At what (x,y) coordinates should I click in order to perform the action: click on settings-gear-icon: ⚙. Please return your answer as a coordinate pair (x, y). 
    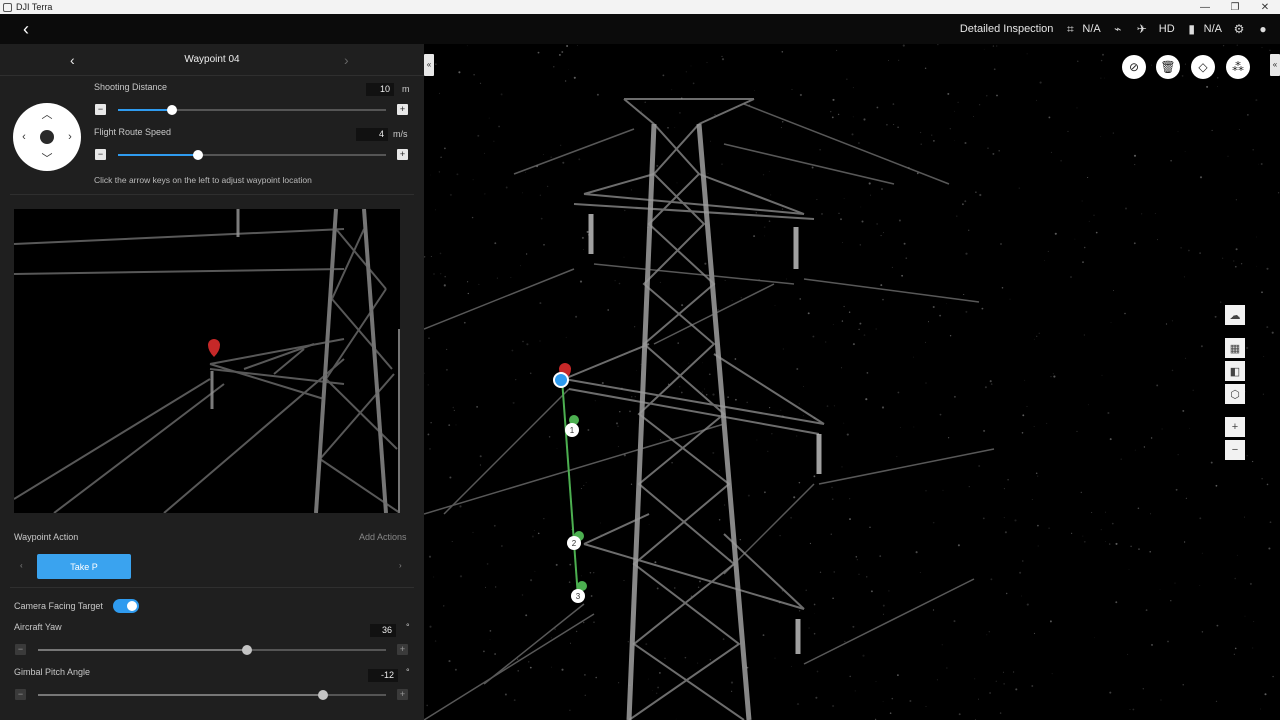
    Looking at the image, I should click on (1239, 29).